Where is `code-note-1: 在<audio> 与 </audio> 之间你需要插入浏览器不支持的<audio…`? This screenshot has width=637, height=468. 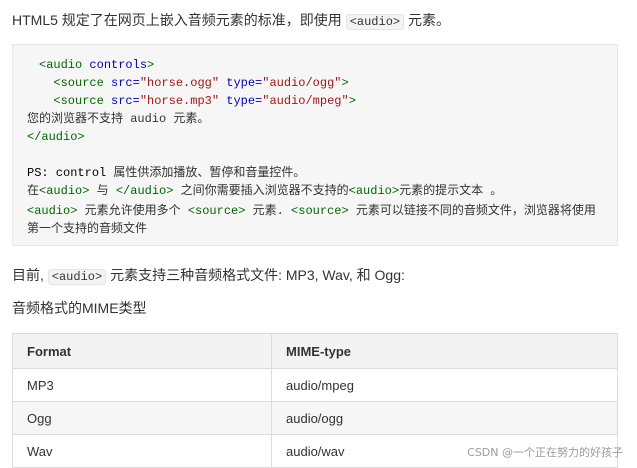 code-note-1: 在<audio> 与 </audio> 之间你需要插入浏览器不支持的<audio… is located at coordinates (264, 191).